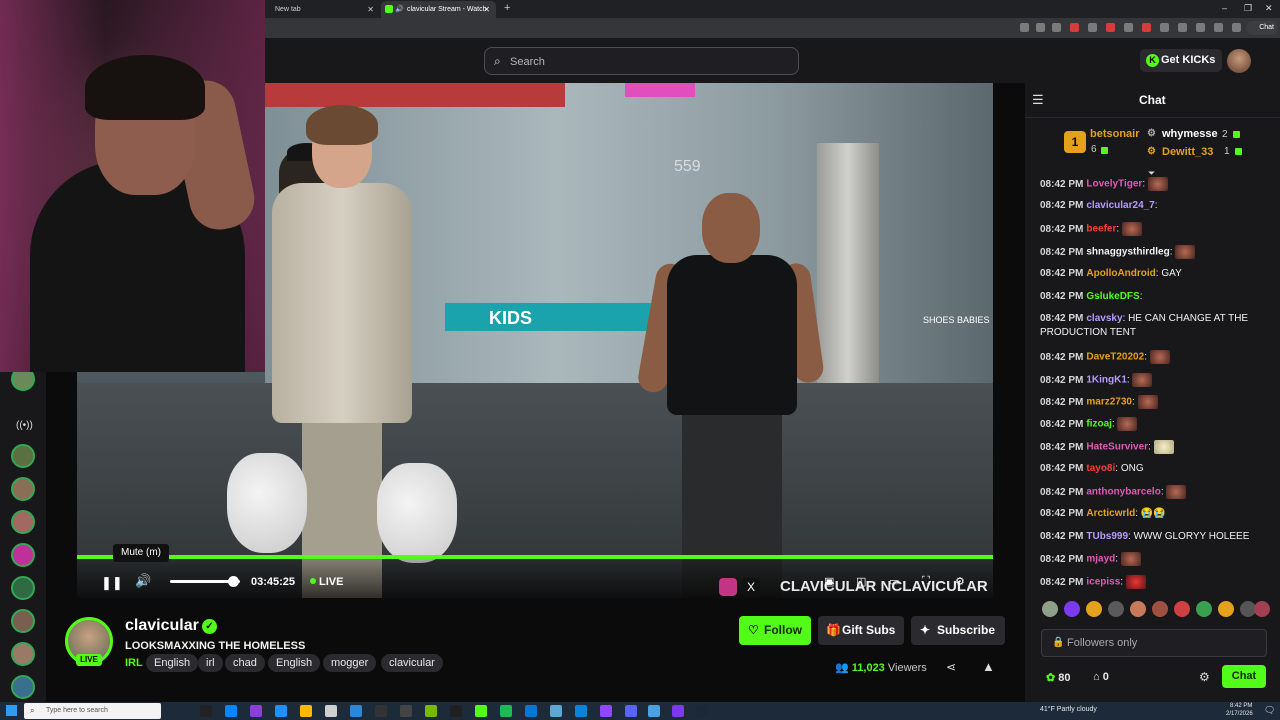 The height and width of the screenshot is (720, 1280). What do you see at coordinates (1269, 8) in the screenshot?
I see `close-window-icon: ✕` at bounding box center [1269, 8].